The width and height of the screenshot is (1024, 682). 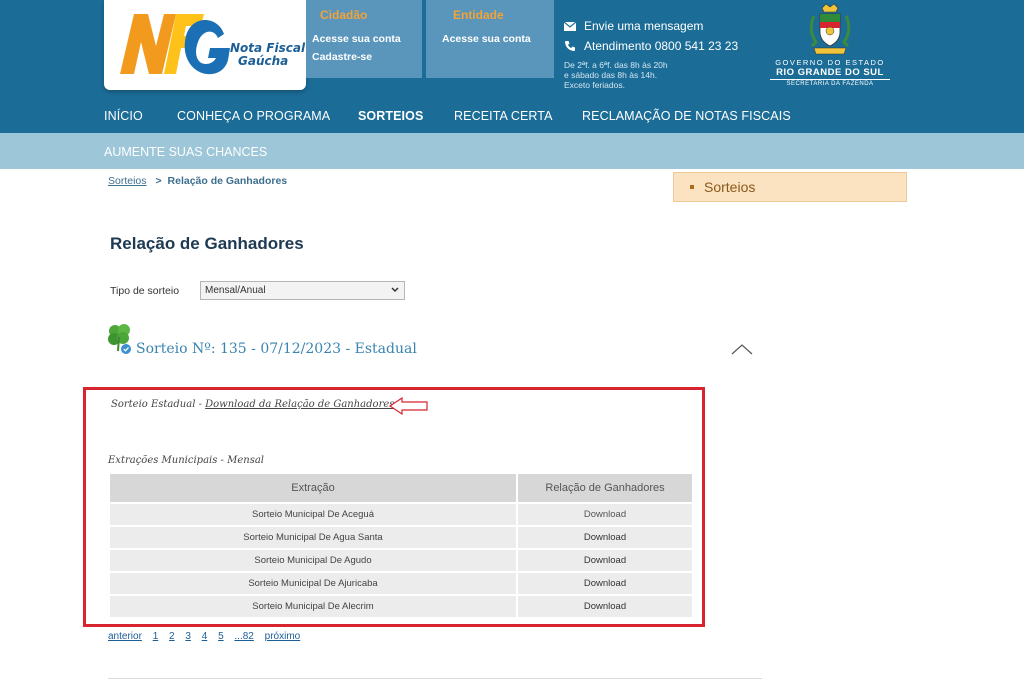 I want to click on envelope-icon, so click(x=570, y=26).